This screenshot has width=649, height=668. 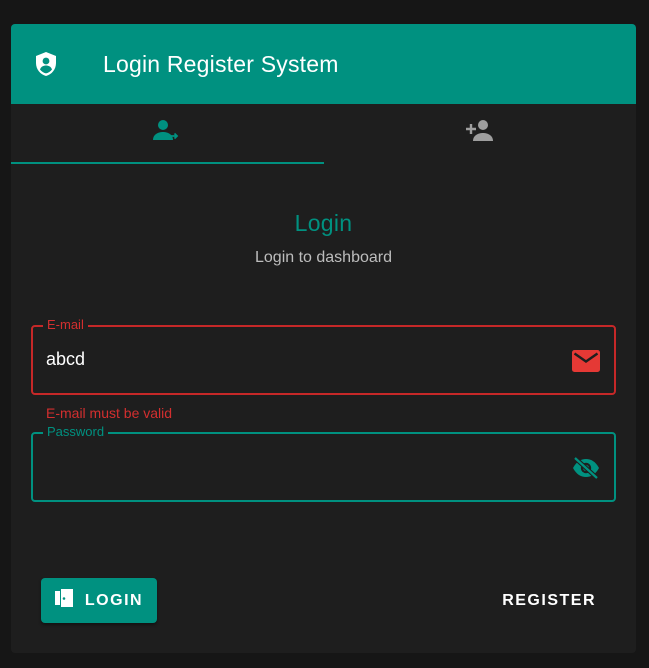 What do you see at coordinates (167, 163) in the screenshot?
I see `active-tab-indicator` at bounding box center [167, 163].